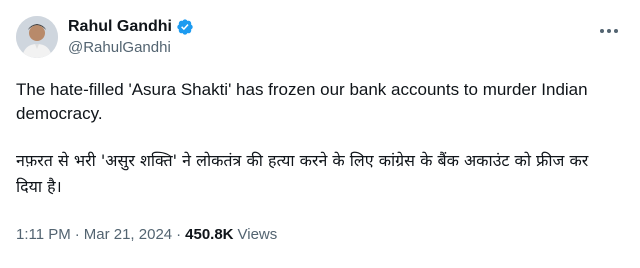 The image size is (640, 268). What do you see at coordinates (185, 27) in the screenshot?
I see `verified-badge-icon` at bounding box center [185, 27].